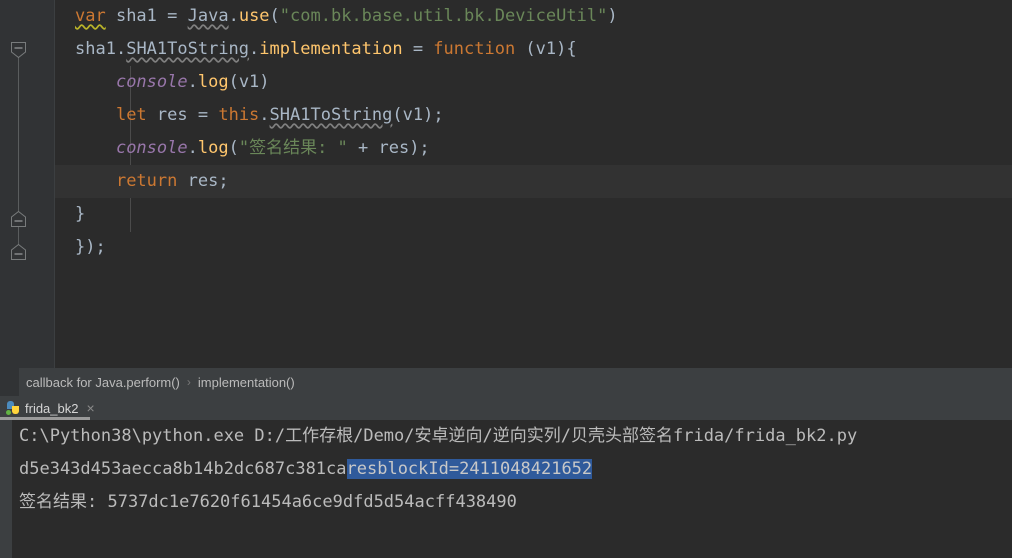 The image size is (1012, 558). I want to click on code-token: implementation, so click(331, 49).